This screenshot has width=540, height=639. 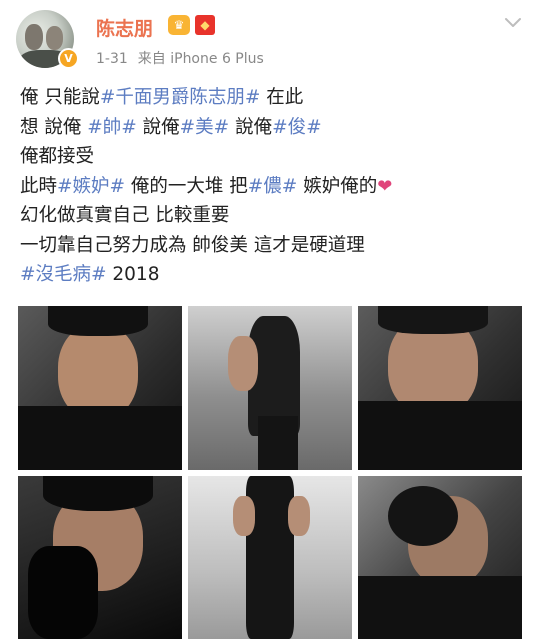 What do you see at coordinates (205, 25) in the screenshot?
I see `red-envelope-icon: ◆` at bounding box center [205, 25].